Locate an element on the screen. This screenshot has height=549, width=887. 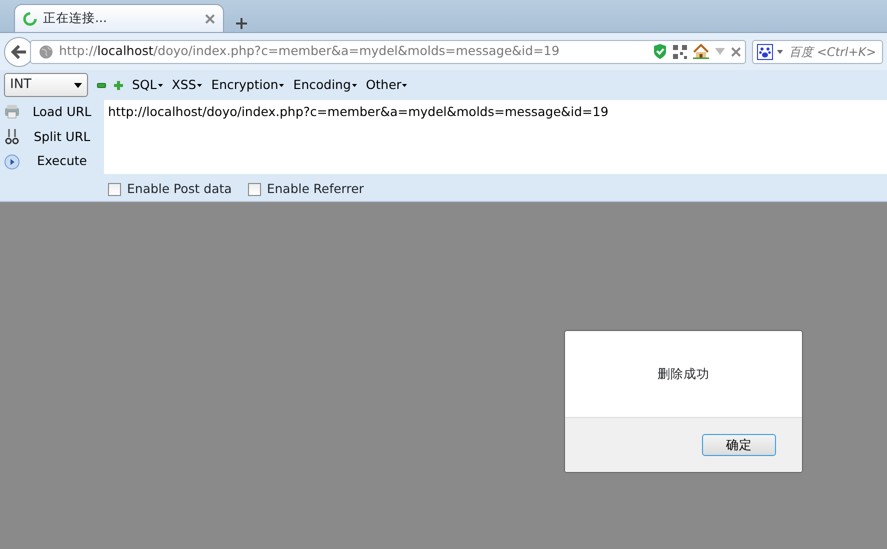
menu-button: SQL is located at coordinates (147, 85).